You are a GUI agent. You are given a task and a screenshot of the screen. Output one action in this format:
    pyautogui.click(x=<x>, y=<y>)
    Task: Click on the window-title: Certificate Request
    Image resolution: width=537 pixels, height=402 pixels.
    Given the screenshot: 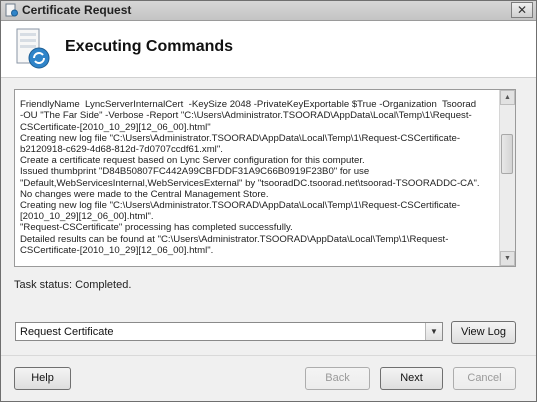 What is the action you would take?
    pyautogui.click(x=77, y=10)
    